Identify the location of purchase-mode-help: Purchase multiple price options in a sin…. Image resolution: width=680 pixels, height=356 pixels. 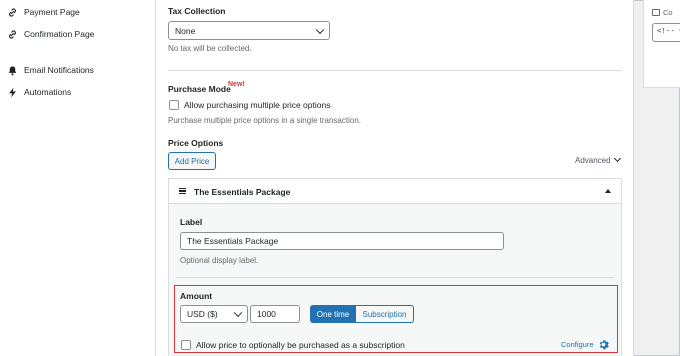
(264, 120).